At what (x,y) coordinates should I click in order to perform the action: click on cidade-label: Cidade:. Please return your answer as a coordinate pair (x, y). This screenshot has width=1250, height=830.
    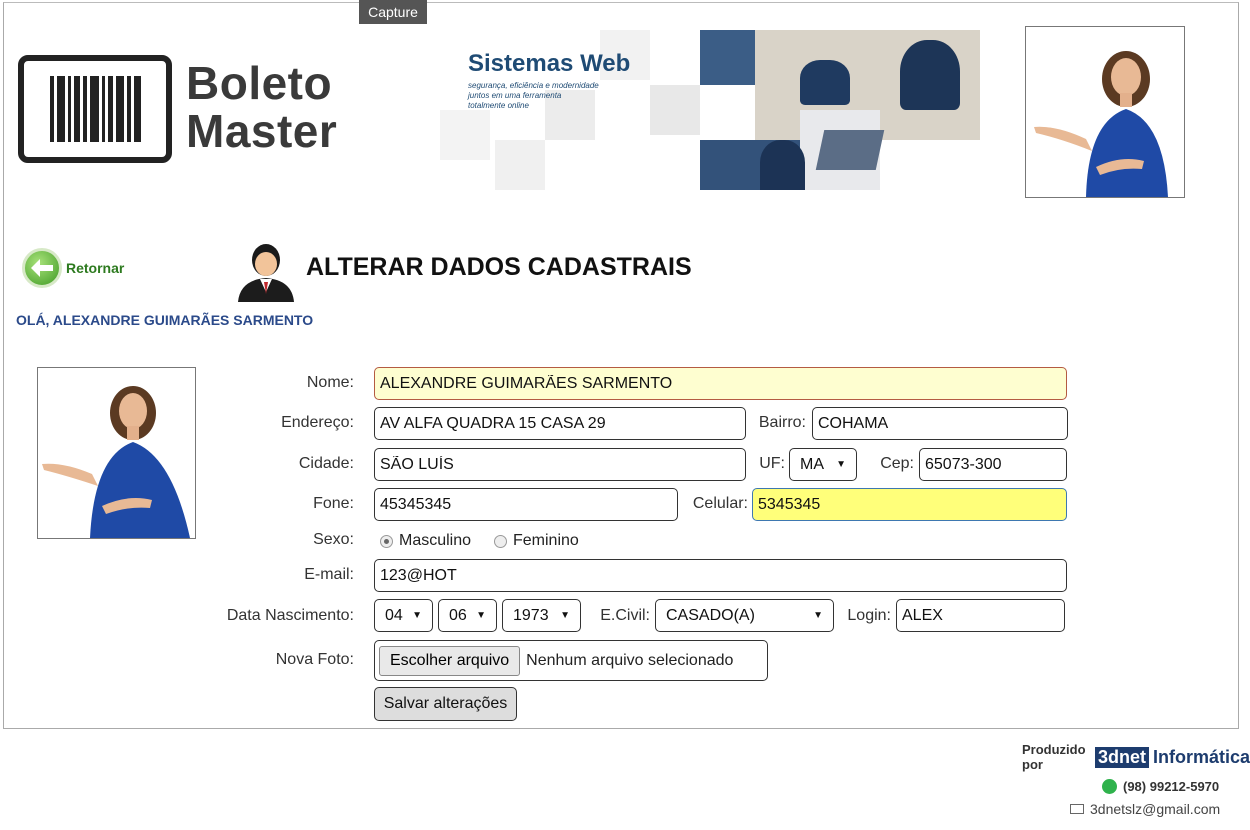
    Looking at the image, I should click on (326, 463).